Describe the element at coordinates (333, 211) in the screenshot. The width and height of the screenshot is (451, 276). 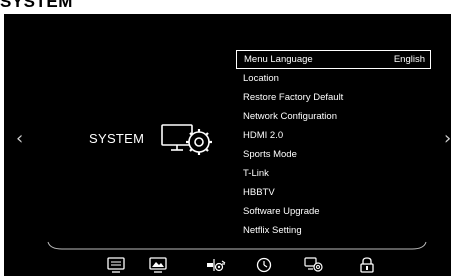
I see `menu-item-software-upgrade: Software Upgrade` at that location.